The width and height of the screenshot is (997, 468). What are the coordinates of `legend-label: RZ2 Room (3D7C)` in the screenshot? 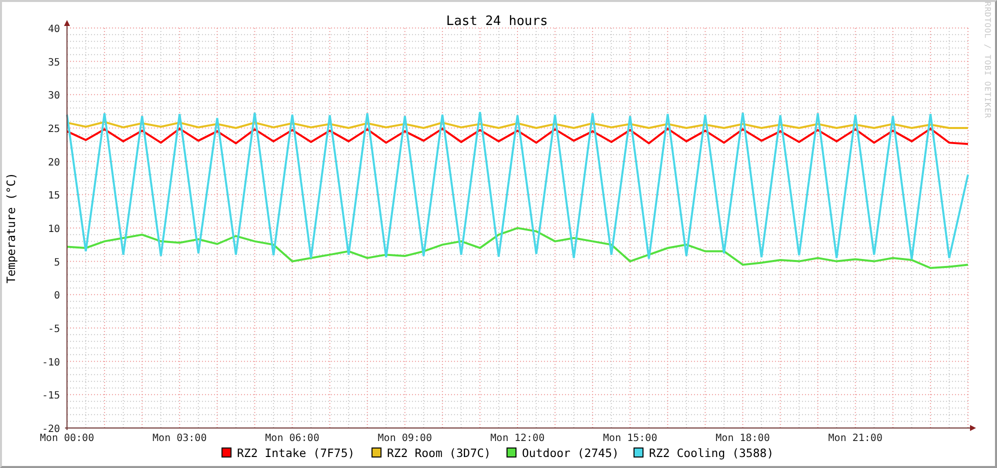 It's located at (439, 453).